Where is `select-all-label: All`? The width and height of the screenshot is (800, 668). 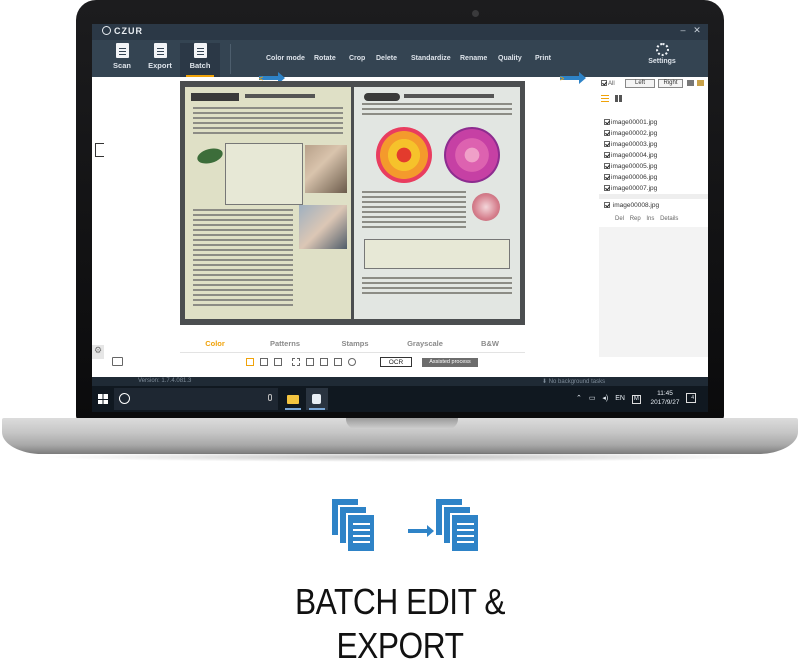 select-all-label: All is located at coordinates (611, 84).